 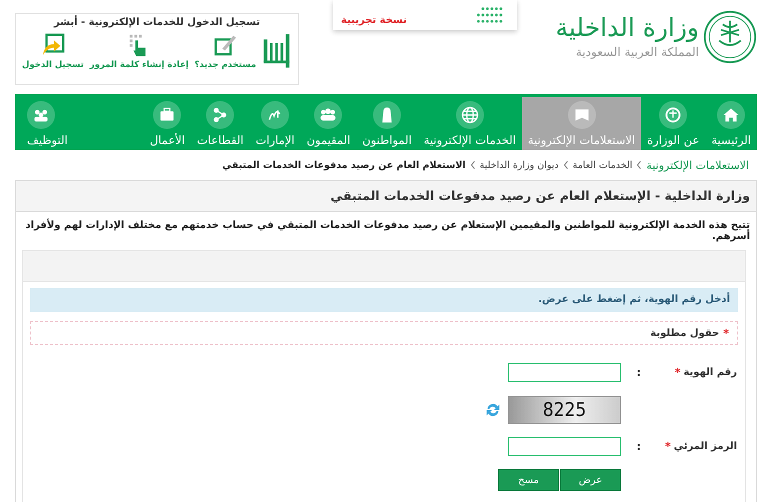 What do you see at coordinates (275, 114) in the screenshot?
I see `calligraphy-icon` at bounding box center [275, 114].